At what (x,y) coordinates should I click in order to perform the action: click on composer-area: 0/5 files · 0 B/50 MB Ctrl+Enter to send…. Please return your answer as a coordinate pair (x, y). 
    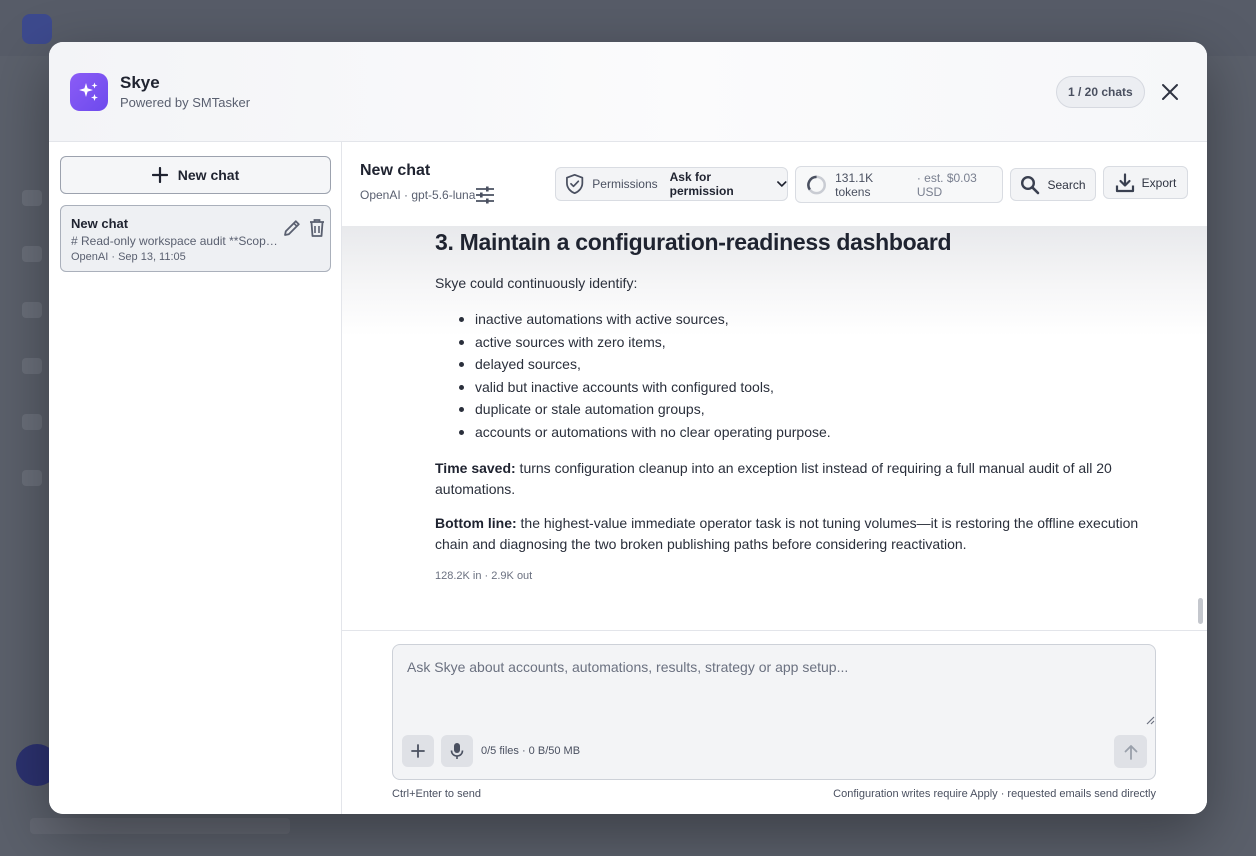
    Looking at the image, I should click on (774, 722).